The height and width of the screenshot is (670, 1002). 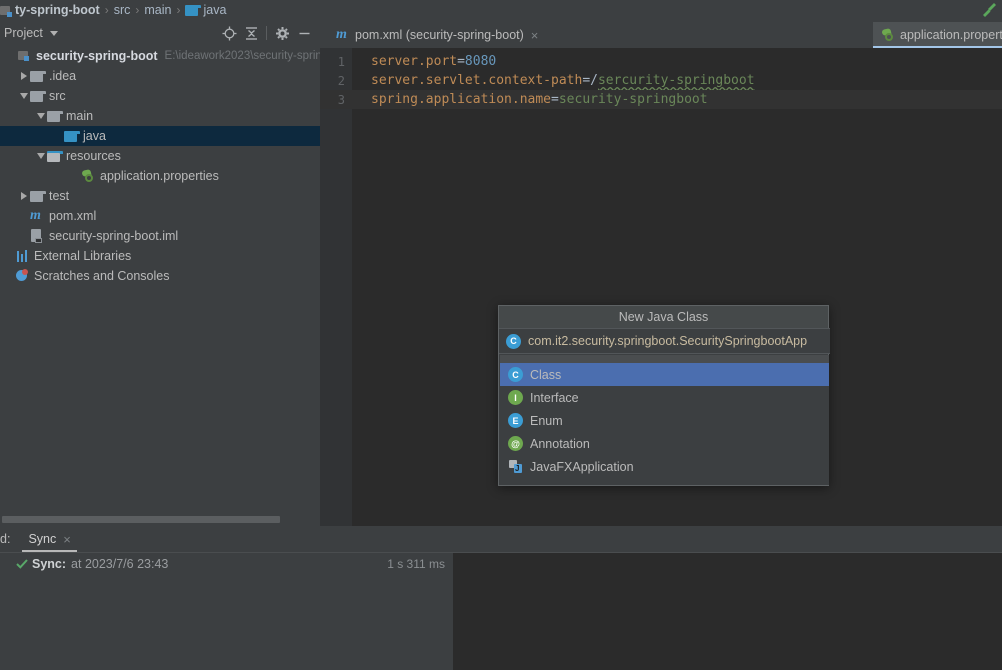 What do you see at coordinates (229, 33) in the screenshot?
I see `locate-icon` at bounding box center [229, 33].